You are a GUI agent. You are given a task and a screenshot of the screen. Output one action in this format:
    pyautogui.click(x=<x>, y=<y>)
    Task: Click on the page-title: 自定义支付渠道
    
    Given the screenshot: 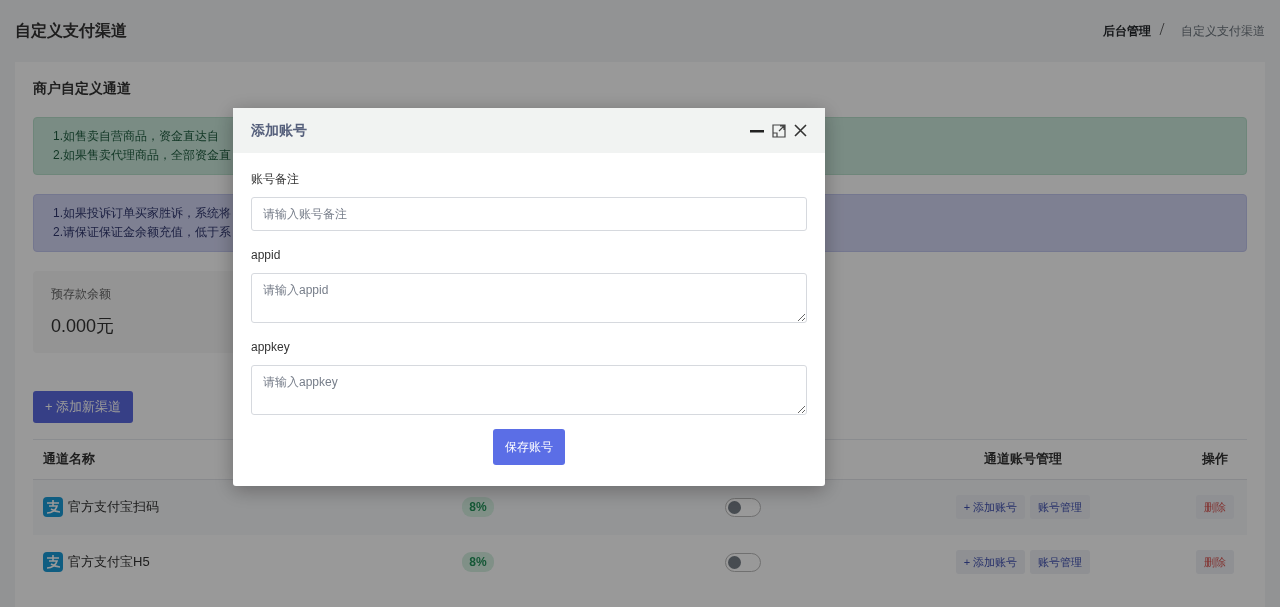 What is the action you would take?
    pyautogui.click(x=71, y=31)
    